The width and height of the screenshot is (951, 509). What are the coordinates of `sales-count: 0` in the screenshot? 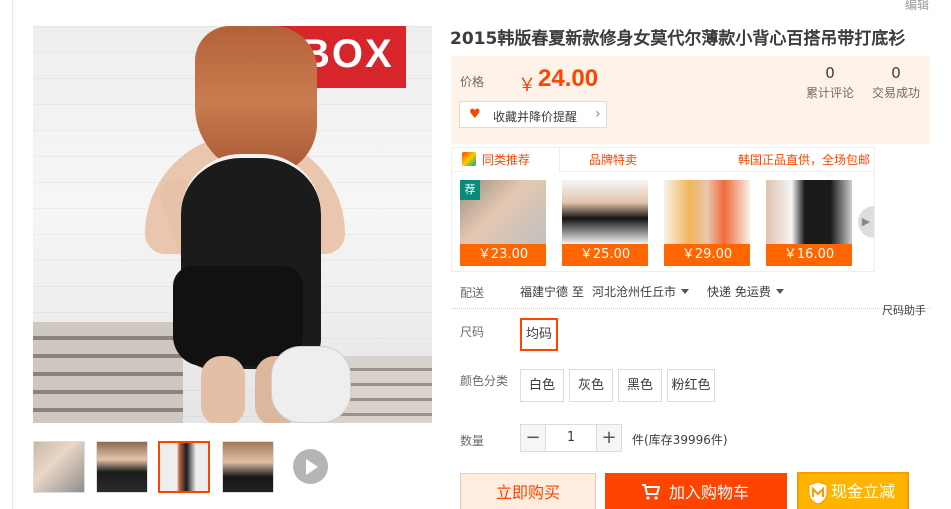 It's located at (896, 73).